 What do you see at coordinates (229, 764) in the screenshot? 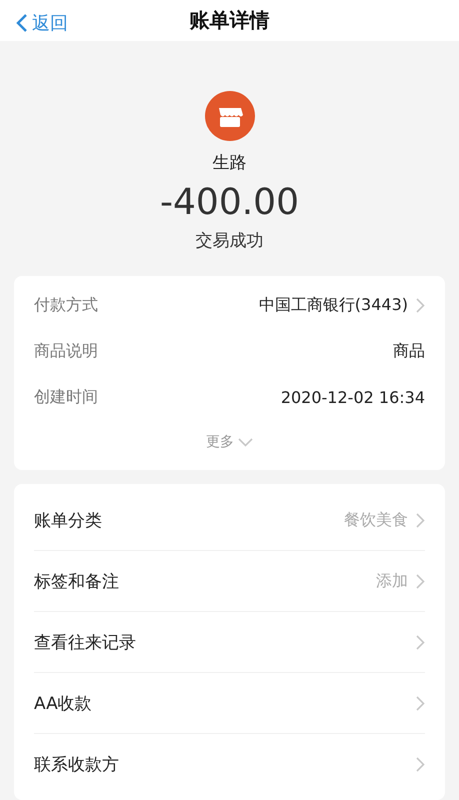
I see `action-row: 联系收款方` at bounding box center [229, 764].